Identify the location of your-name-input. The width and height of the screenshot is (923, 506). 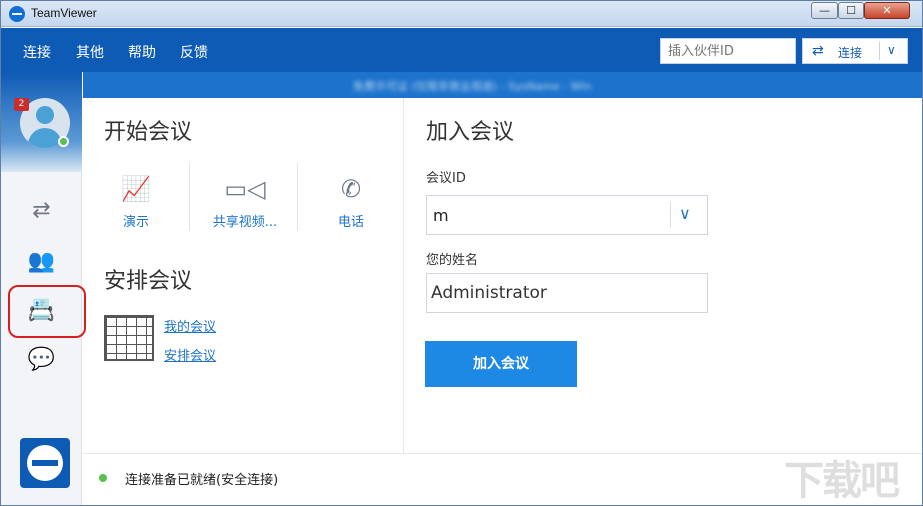
(567, 293).